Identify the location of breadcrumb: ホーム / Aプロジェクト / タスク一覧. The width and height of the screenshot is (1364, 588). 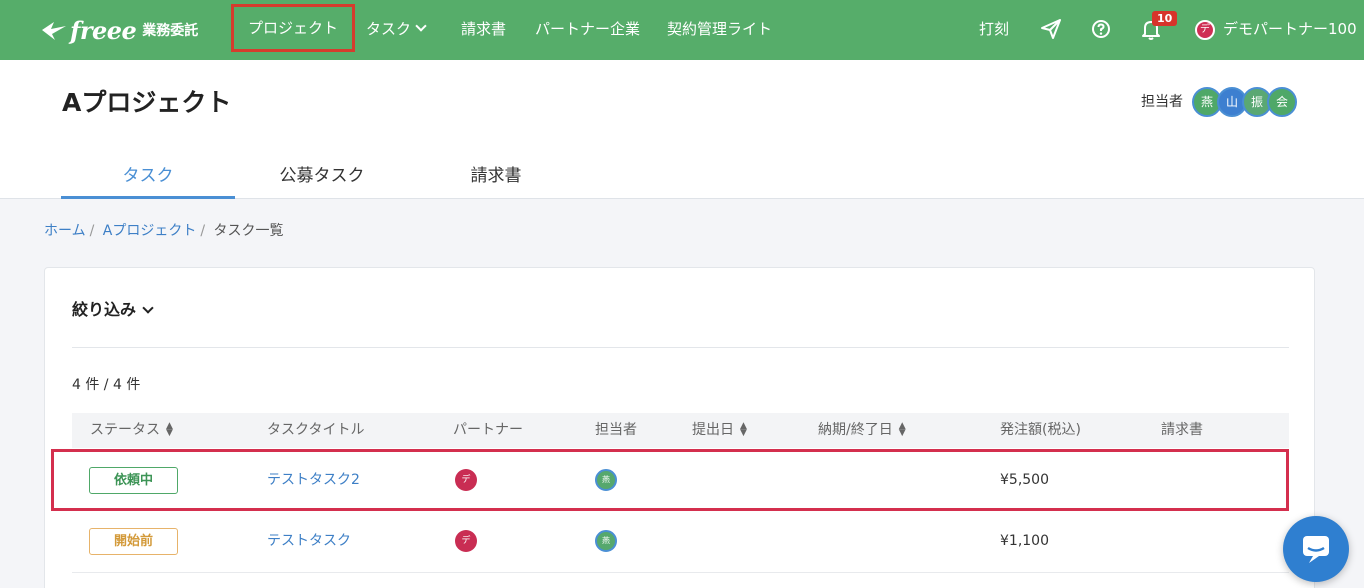
(164, 230).